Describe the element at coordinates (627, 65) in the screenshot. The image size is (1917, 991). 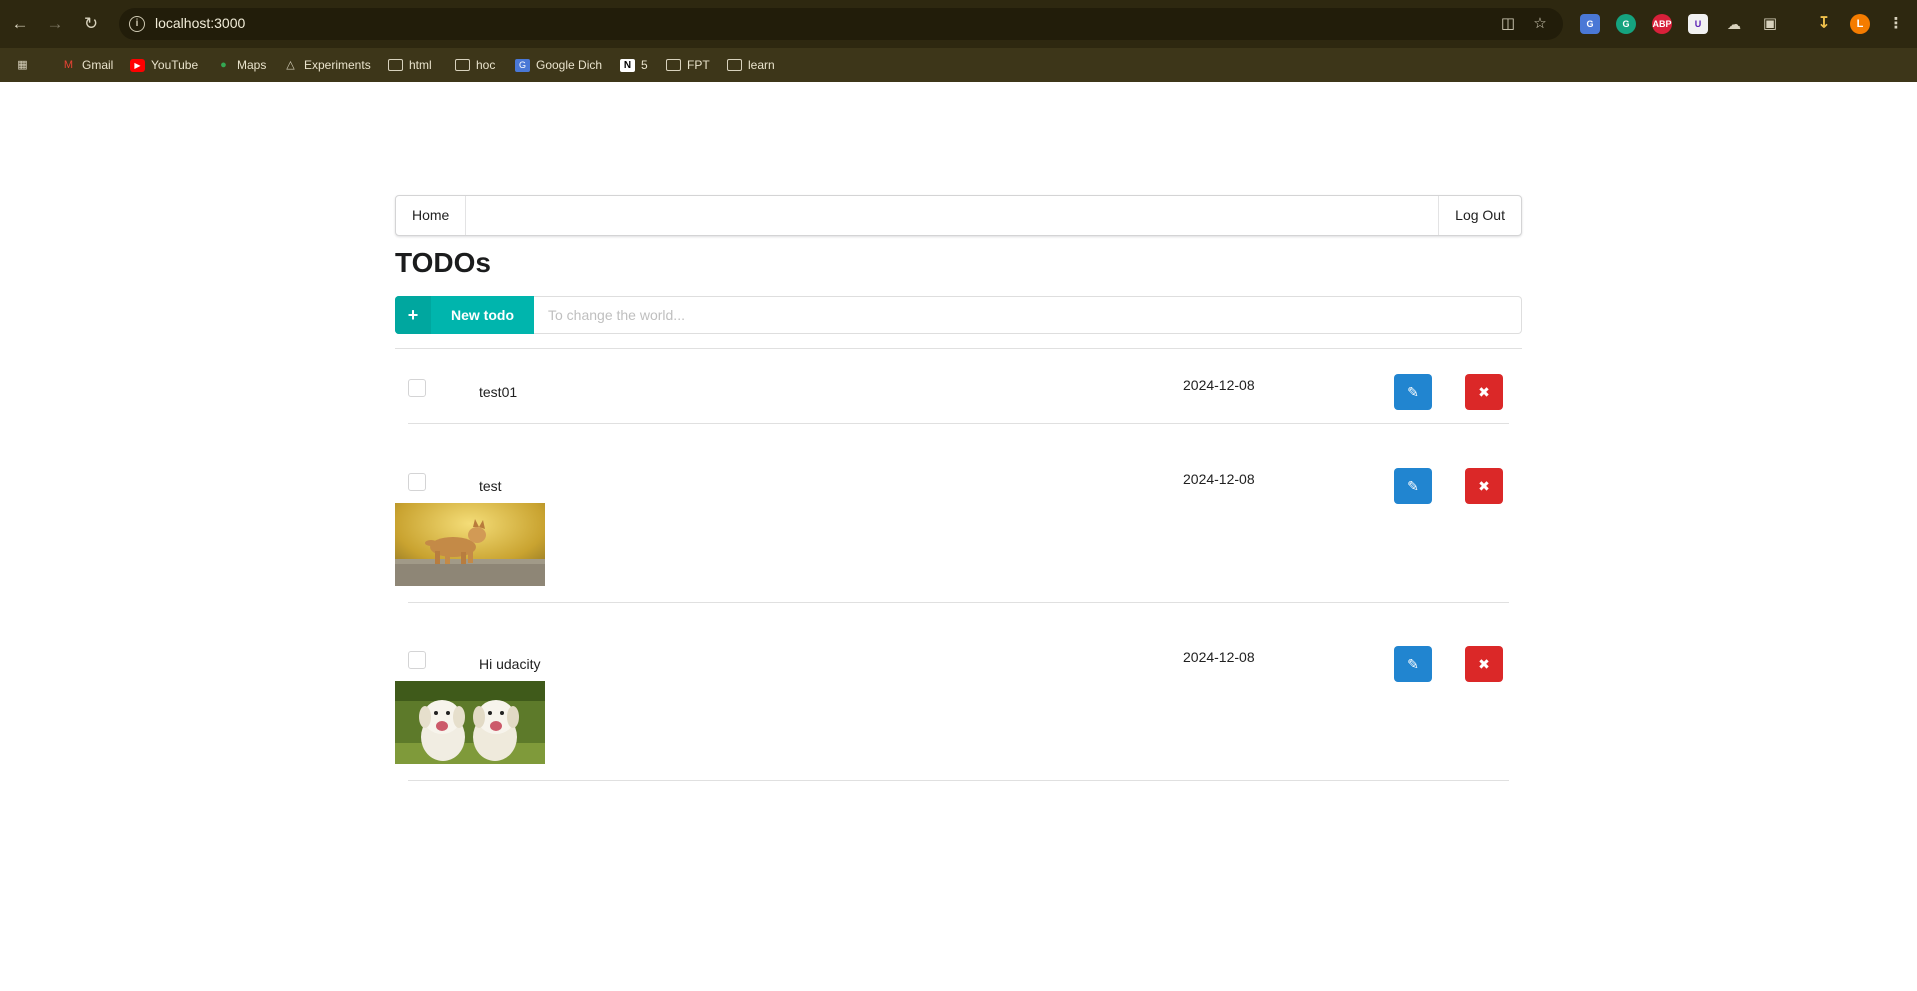
I see `notion-icon: N` at that location.